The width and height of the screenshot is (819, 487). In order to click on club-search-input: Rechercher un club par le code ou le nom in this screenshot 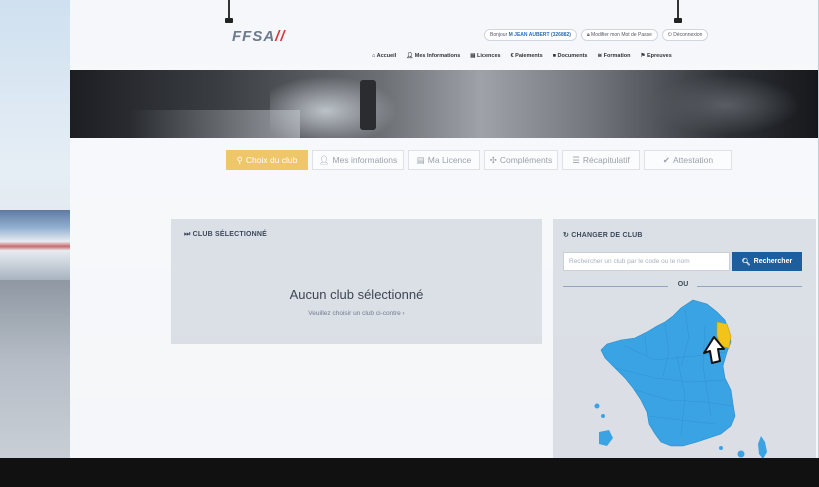, I will do `click(646, 261)`.